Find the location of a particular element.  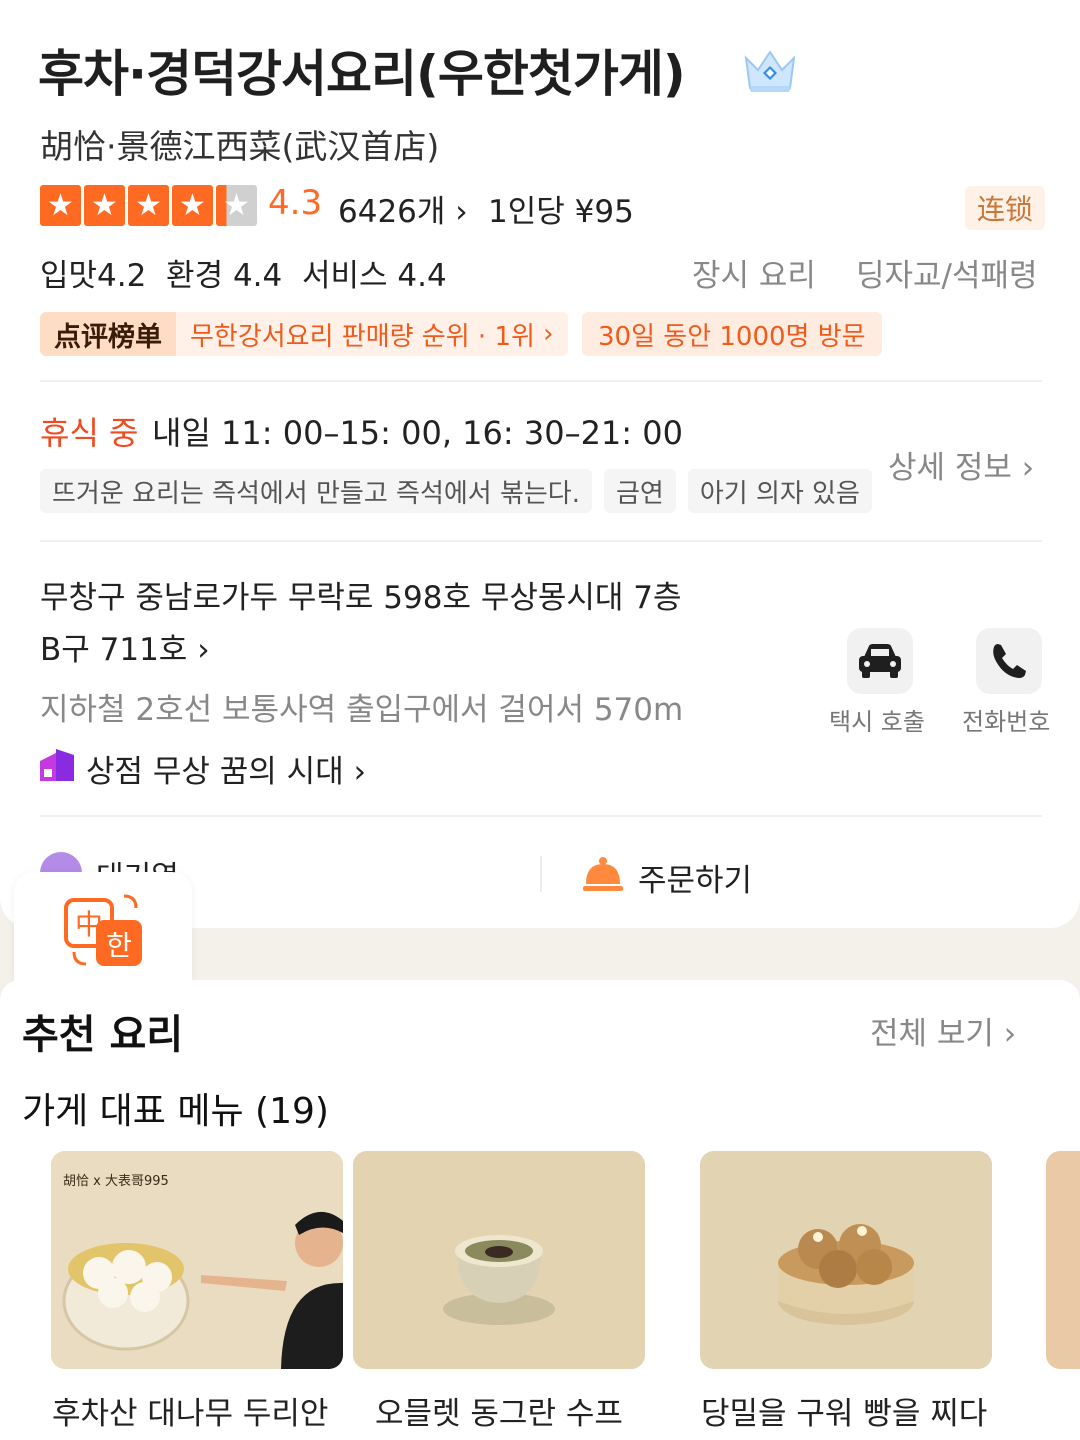

dish-name: 후차산 대나무 두리안 is located at coordinates (190, 1410).